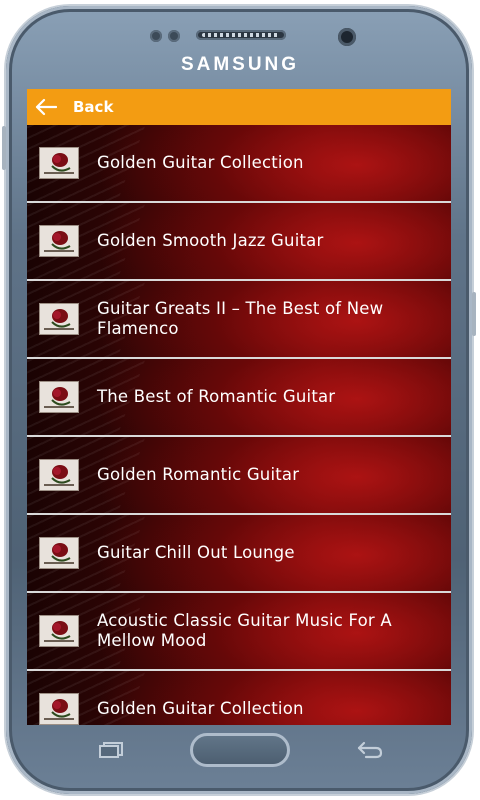  Describe the element at coordinates (347, 37) in the screenshot. I see `front-camera` at that location.